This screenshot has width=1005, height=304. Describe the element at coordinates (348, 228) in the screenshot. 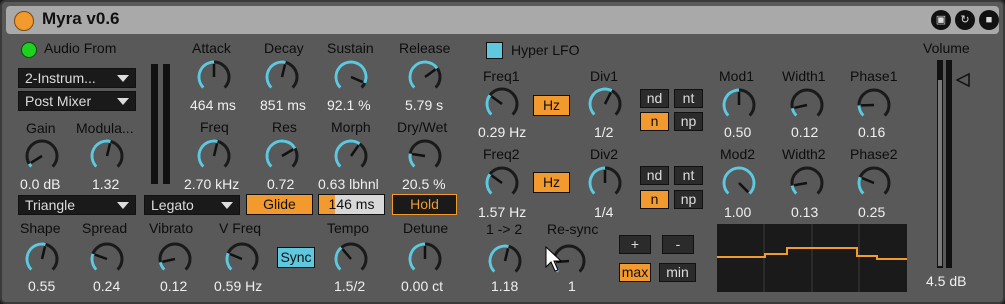

I see `tempo-label: Tempo` at that location.